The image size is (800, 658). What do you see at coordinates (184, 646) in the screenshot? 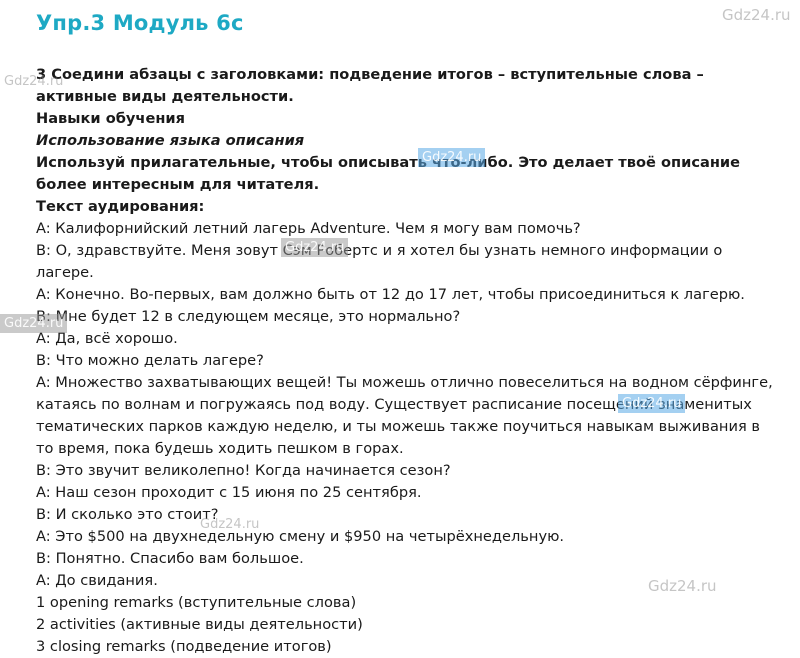
I see `text-line: 3 closing remarks (подведение итогов)` at bounding box center [184, 646].